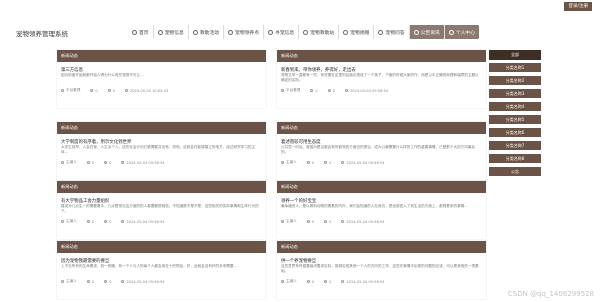 This screenshot has height=302, width=600. Describe the element at coordinates (515, 119) in the screenshot. I see `category-item: 分类名称5` at that location.